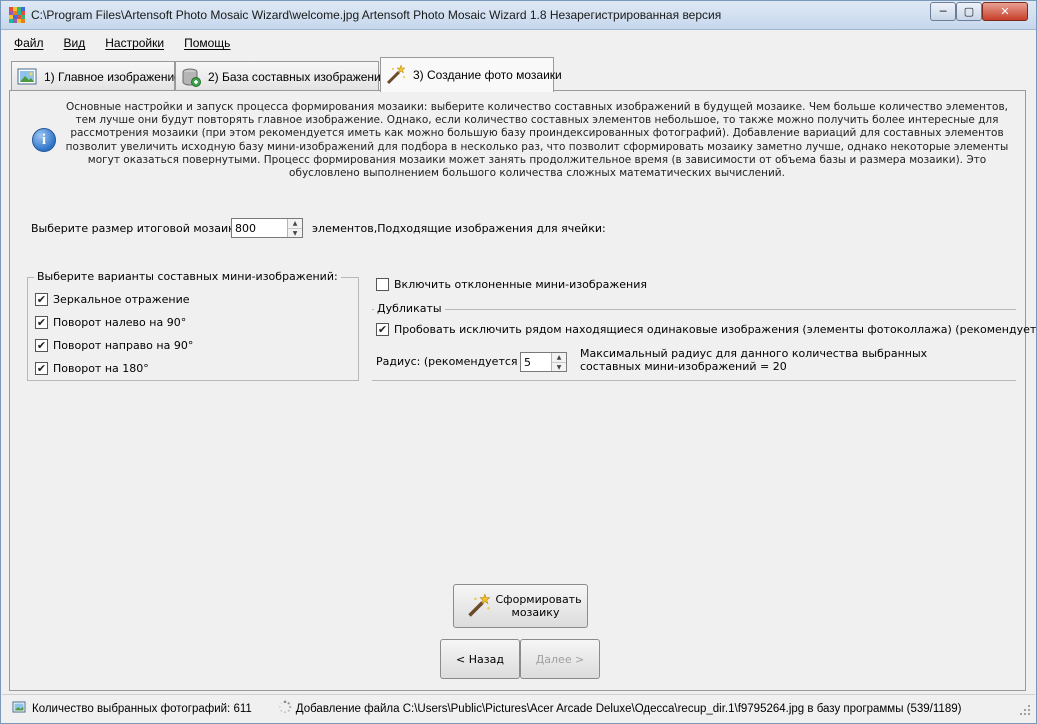  What do you see at coordinates (518, 43) in the screenshot?
I see `menu-bar: Файл Вид Настройки Помощь` at bounding box center [518, 43].